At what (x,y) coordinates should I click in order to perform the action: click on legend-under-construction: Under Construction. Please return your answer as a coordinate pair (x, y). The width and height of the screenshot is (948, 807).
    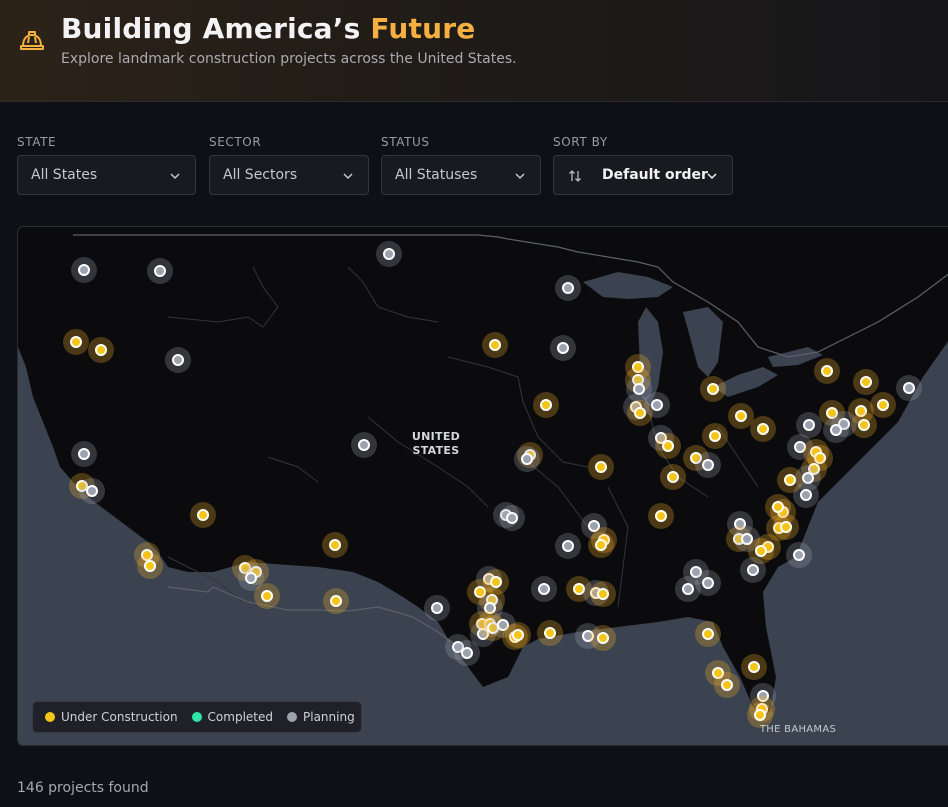
    Looking at the image, I should click on (111, 717).